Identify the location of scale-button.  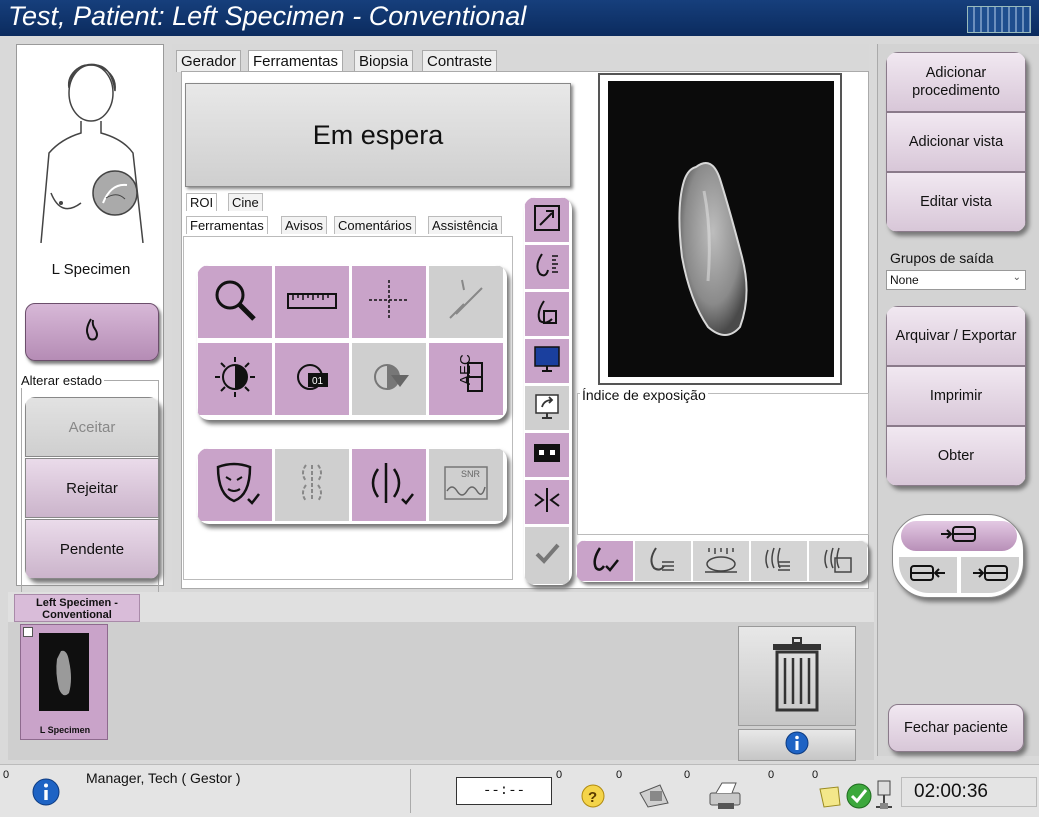
(547, 267).